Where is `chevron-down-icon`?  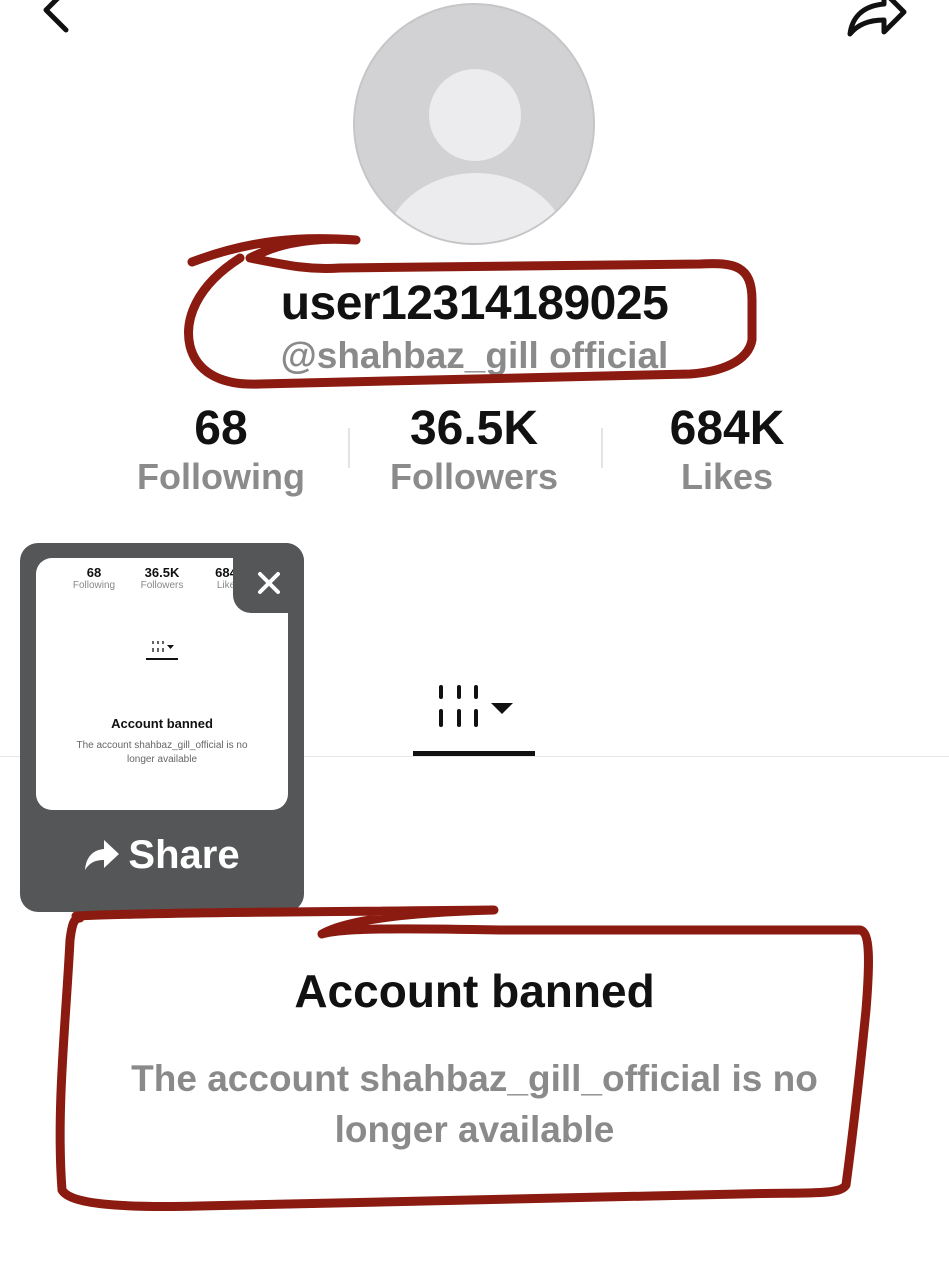
chevron-down-icon is located at coordinates (502, 708).